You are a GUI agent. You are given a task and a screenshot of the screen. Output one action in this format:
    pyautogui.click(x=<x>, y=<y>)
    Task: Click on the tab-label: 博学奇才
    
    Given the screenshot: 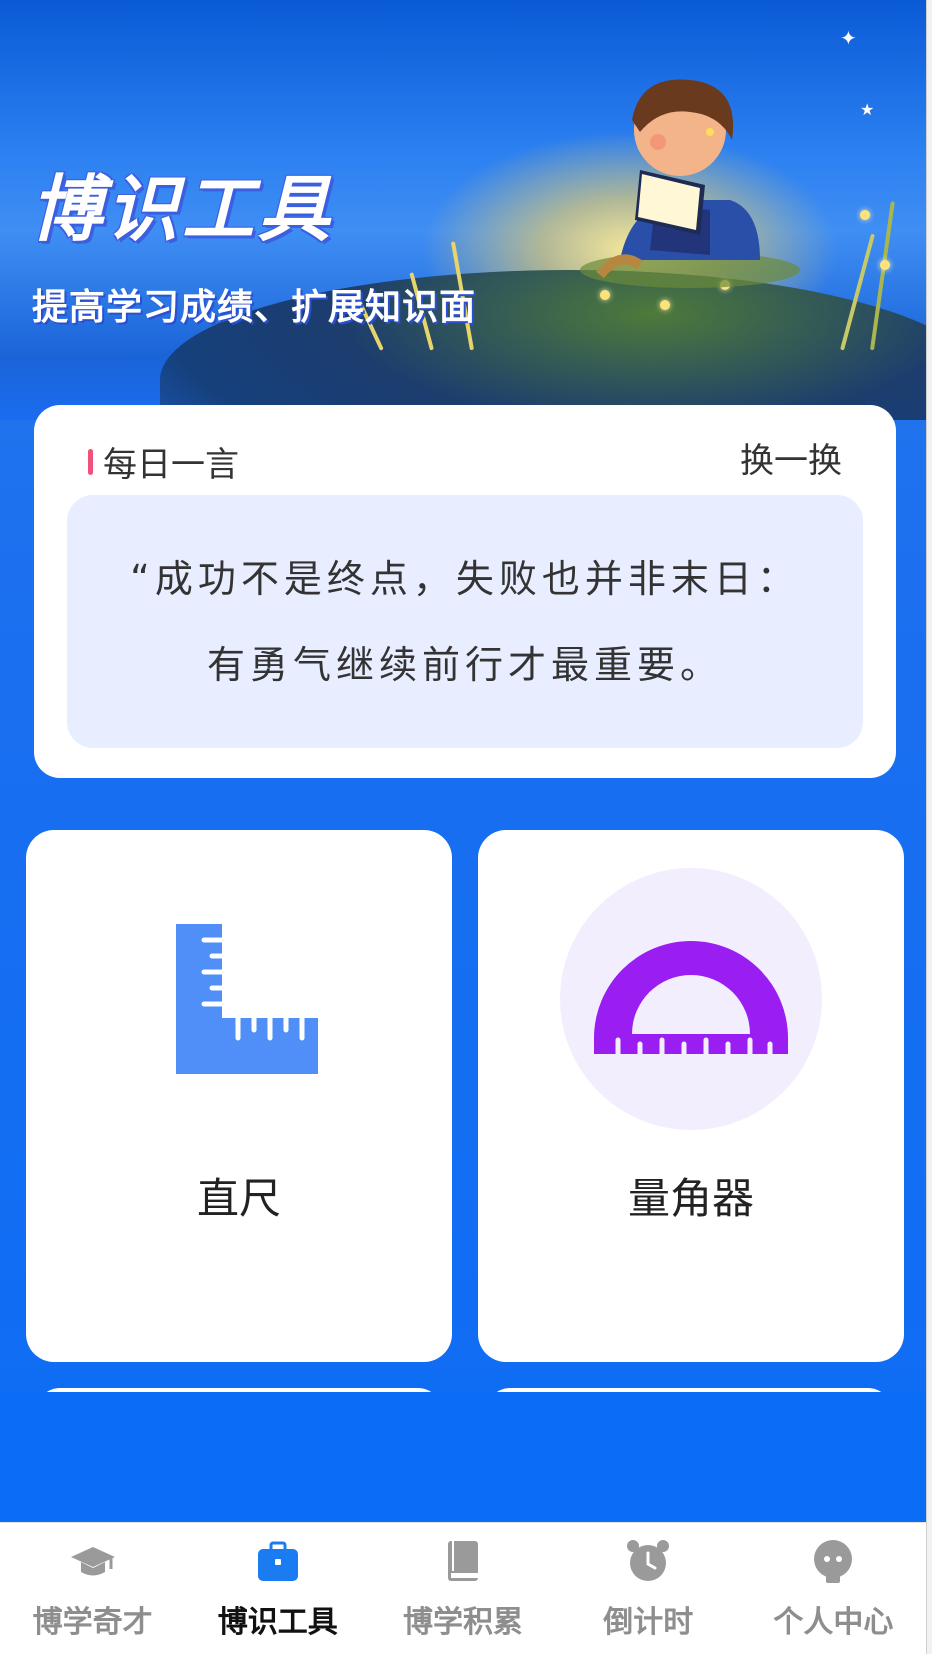 What is the action you would take?
    pyautogui.click(x=92, y=1622)
    